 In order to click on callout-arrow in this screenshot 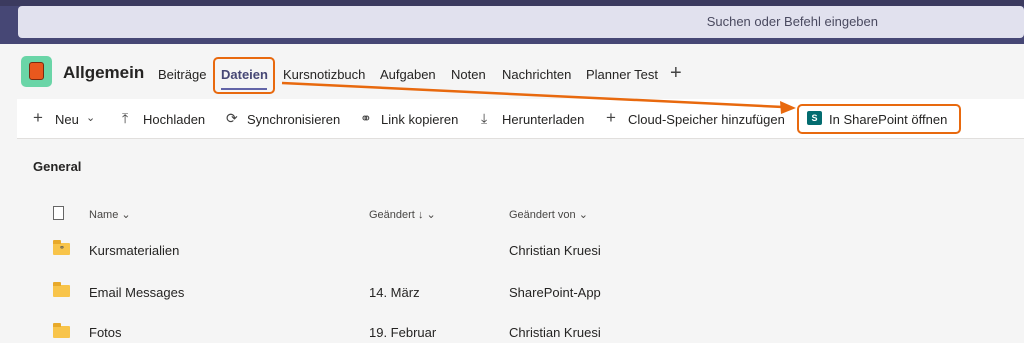, I will do `click(538, 97)`.